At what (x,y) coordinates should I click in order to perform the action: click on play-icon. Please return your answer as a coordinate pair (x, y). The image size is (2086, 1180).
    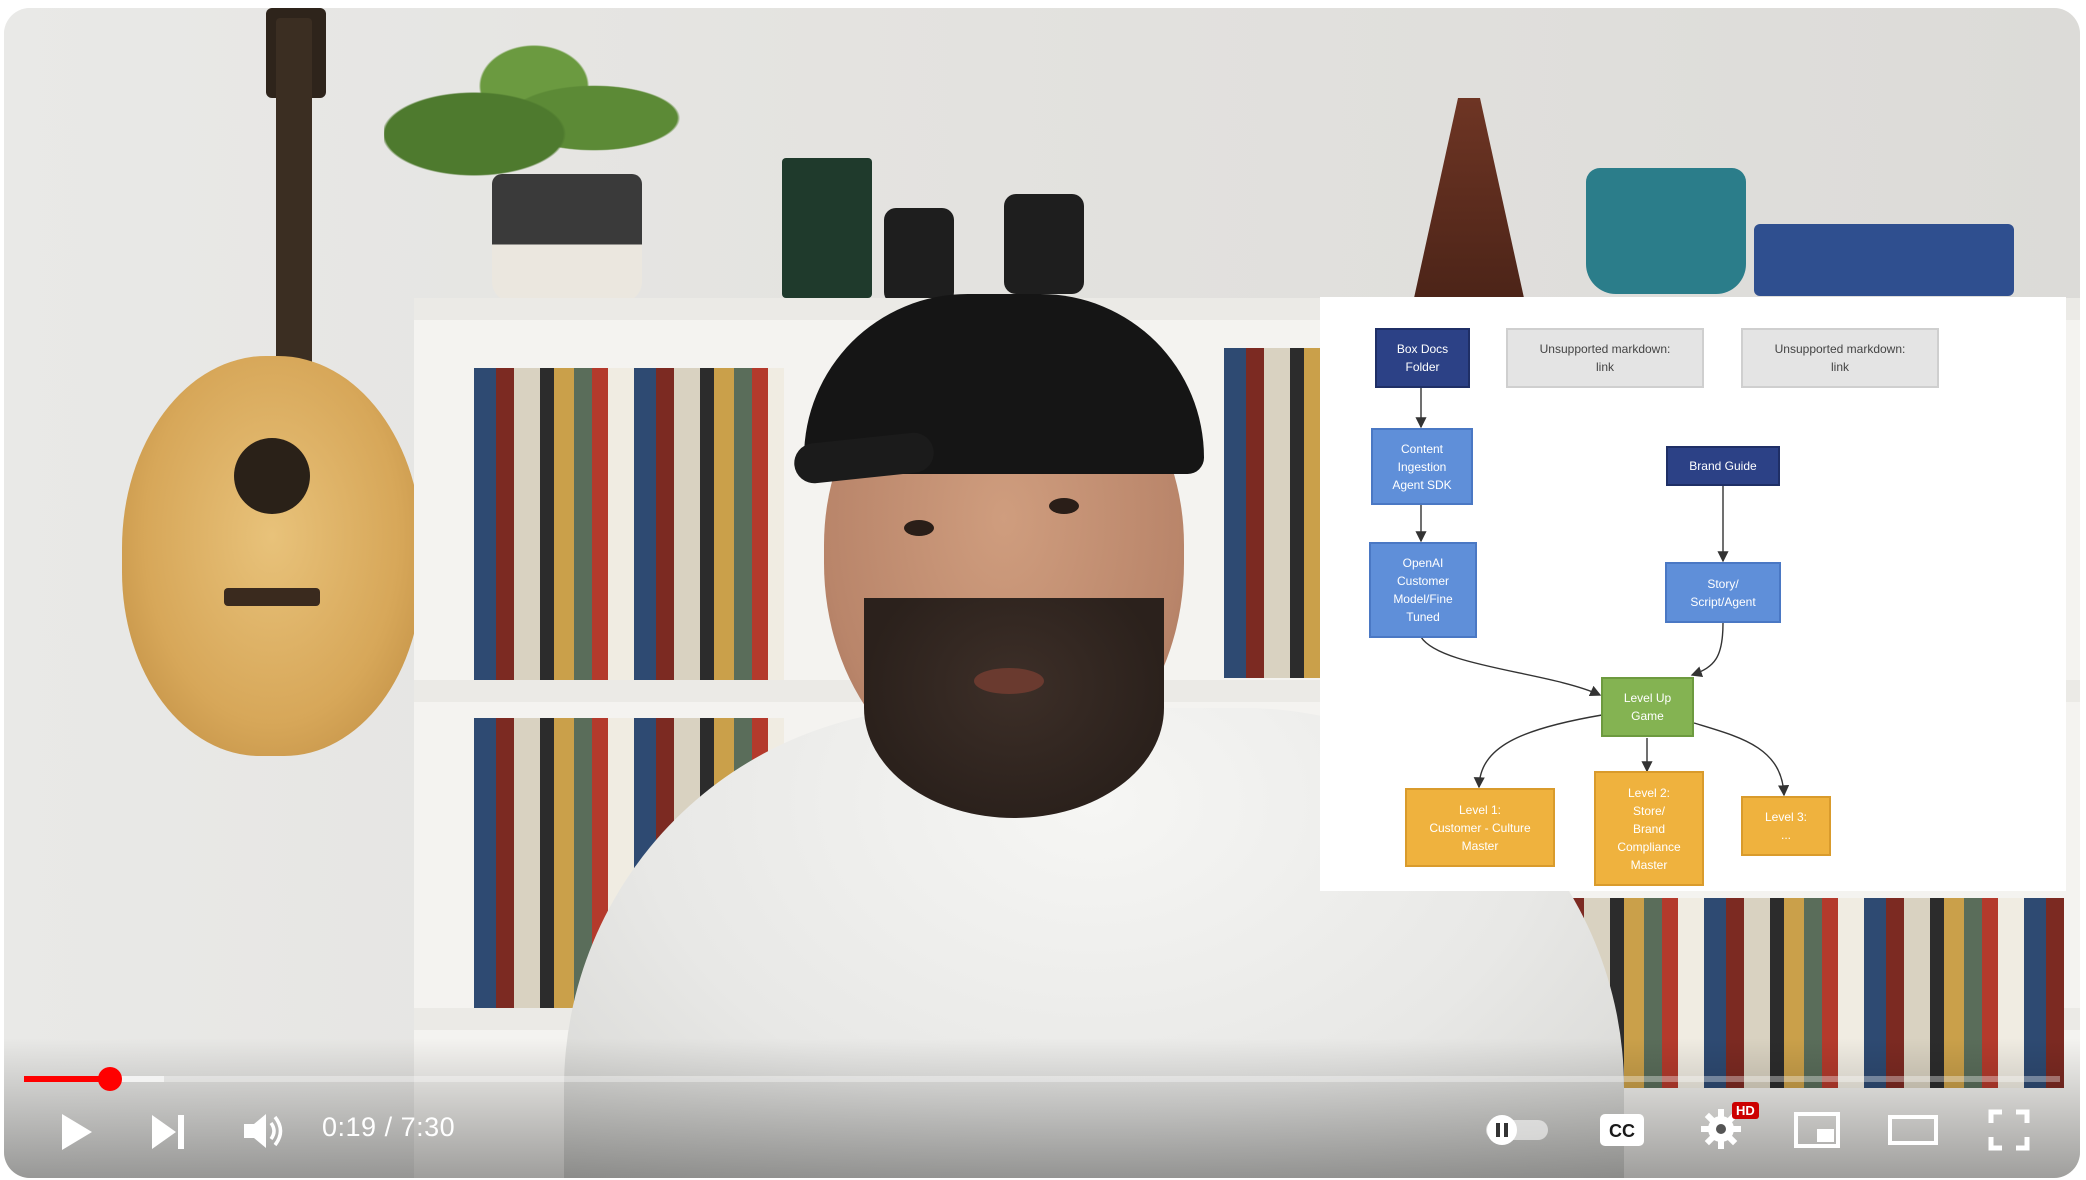
    Looking at the image, I should click on (77, 1132).